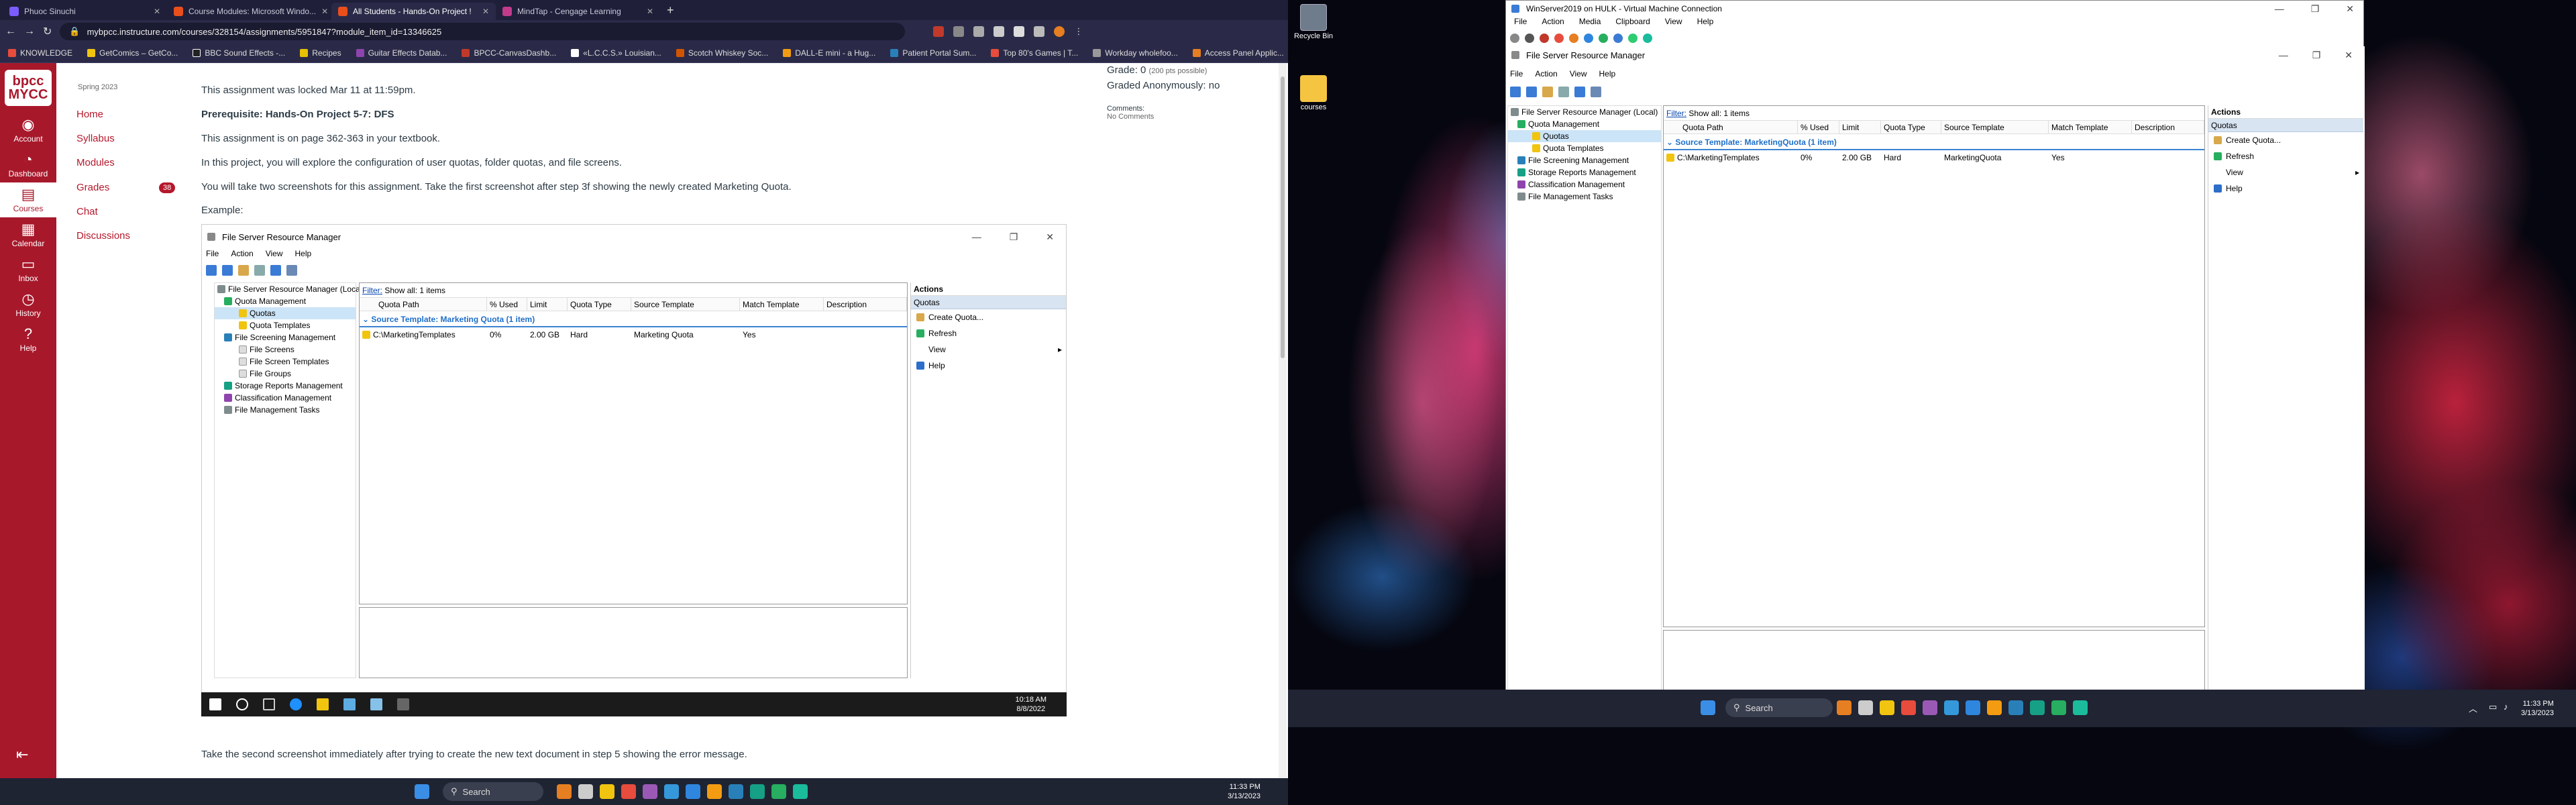  I want to click on desktop-icon-courses: courses, so click(1313, 93).